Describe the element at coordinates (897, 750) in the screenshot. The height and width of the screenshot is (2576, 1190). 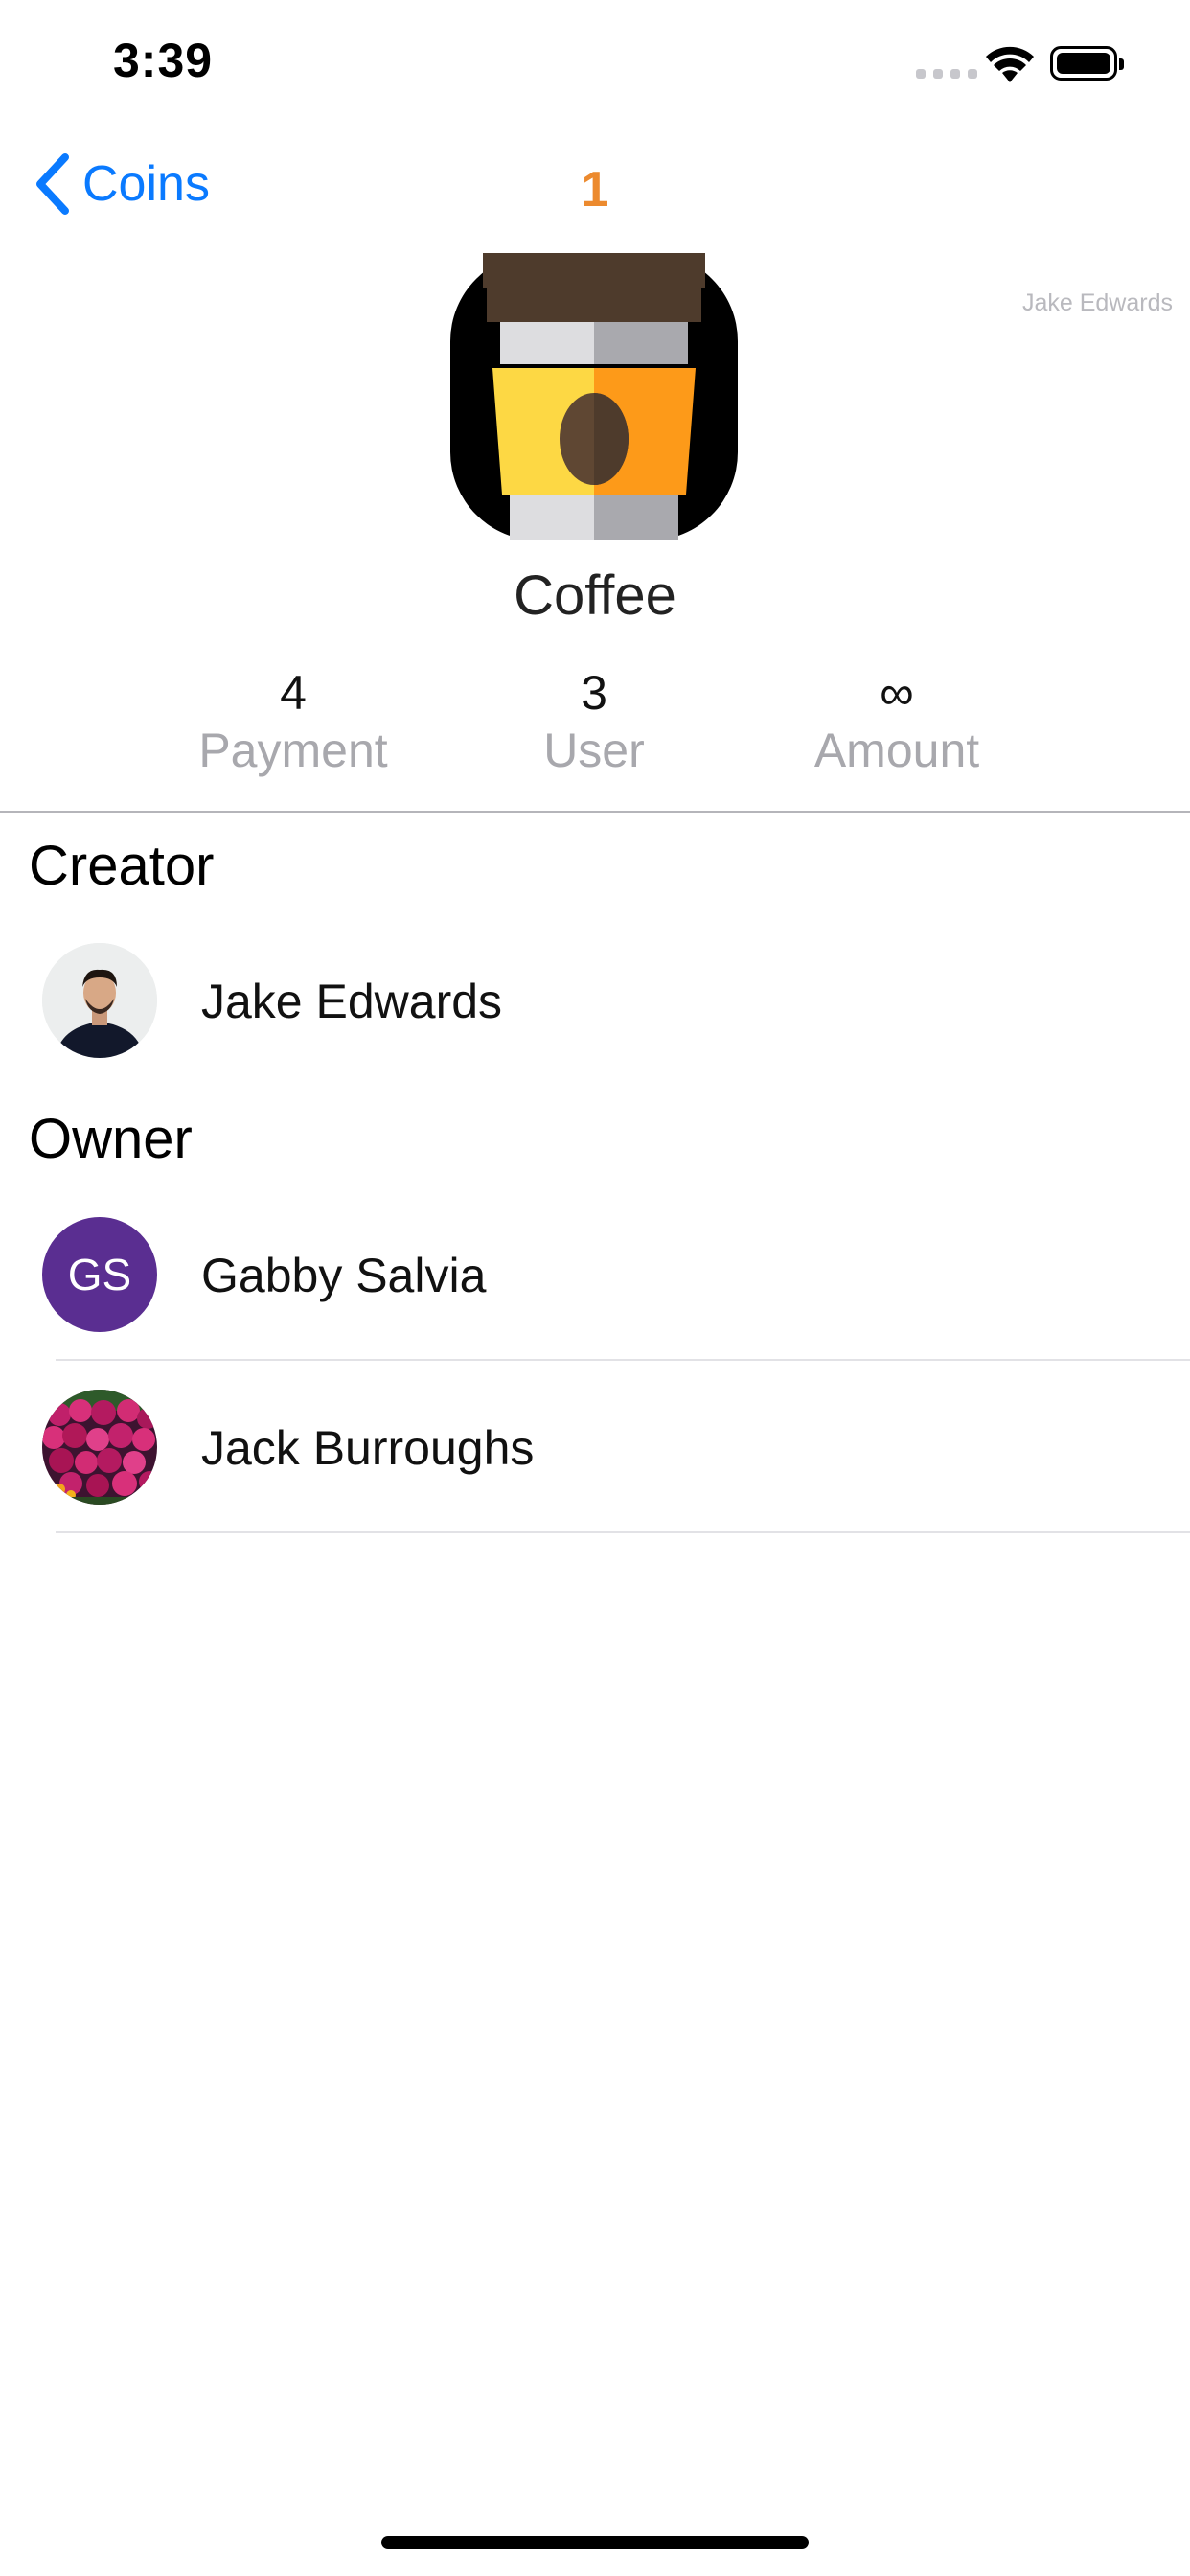
I see `stat-label: Amount` at that location.